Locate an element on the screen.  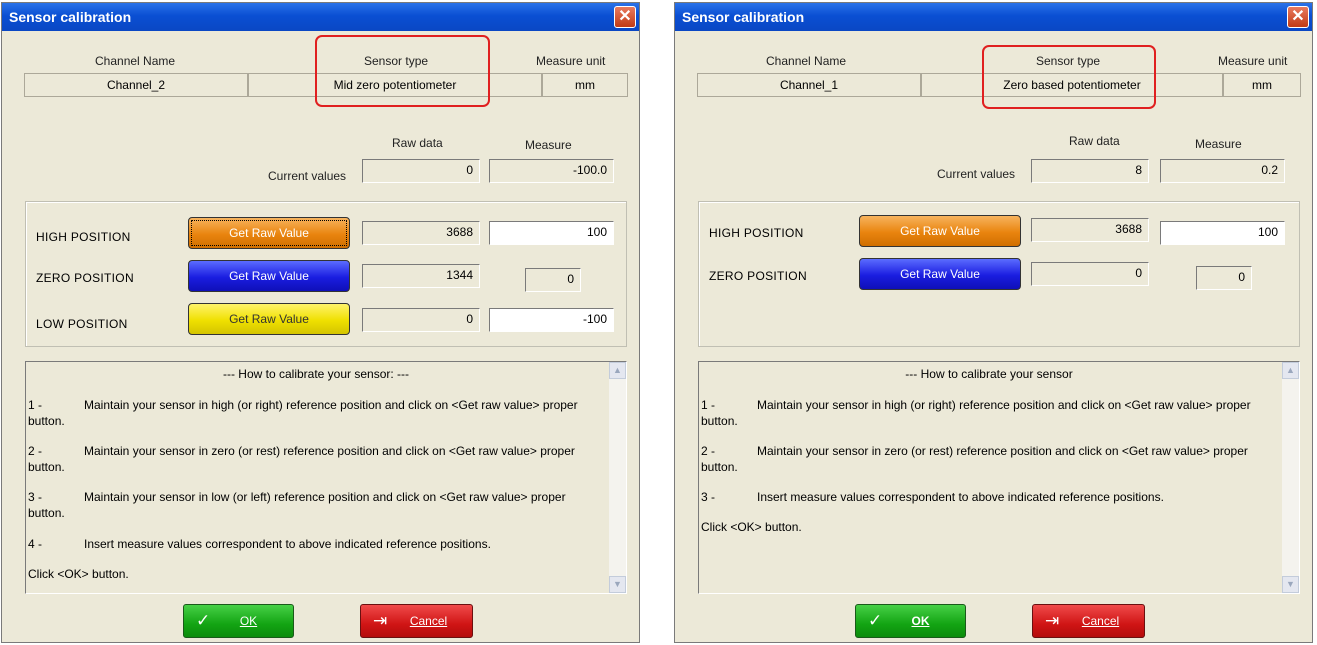
low-measure-input: -100 is located at coordinates (551, 320).